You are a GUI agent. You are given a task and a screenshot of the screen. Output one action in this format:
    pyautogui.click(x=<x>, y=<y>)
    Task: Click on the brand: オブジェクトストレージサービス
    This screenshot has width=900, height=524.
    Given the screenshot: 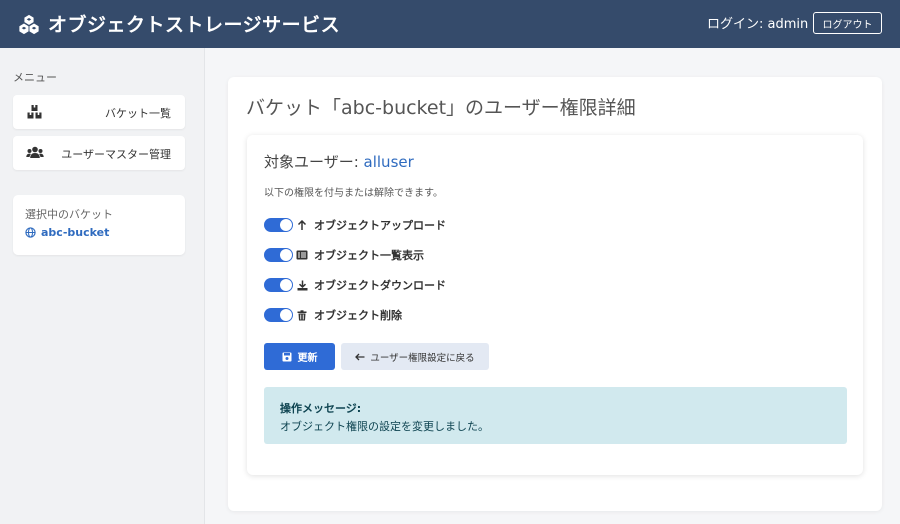 What is the action you would take?
    pyautogui.click(x=179, y=23)
    